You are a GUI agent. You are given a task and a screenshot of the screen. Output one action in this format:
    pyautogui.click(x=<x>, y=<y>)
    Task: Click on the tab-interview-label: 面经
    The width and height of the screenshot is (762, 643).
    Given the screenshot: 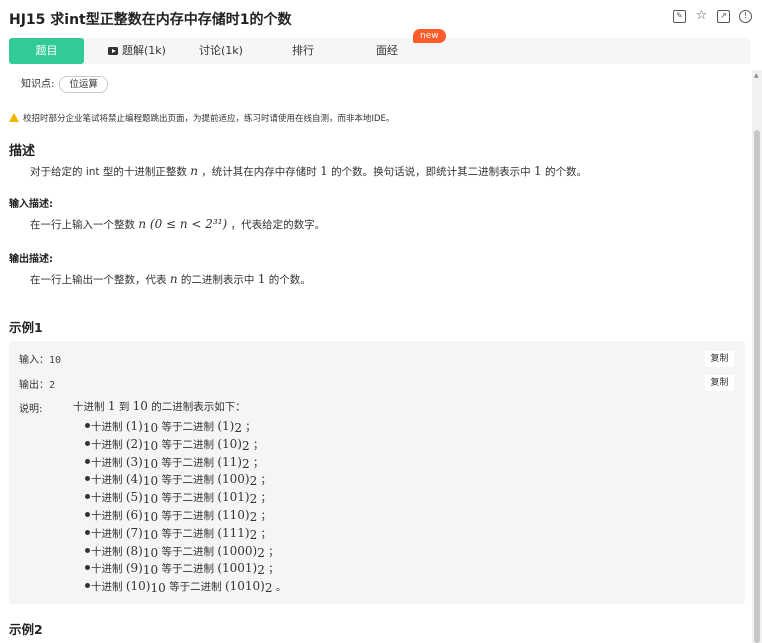 What is the action you would take?
    pyautogui.click(x=387, y=50)
    